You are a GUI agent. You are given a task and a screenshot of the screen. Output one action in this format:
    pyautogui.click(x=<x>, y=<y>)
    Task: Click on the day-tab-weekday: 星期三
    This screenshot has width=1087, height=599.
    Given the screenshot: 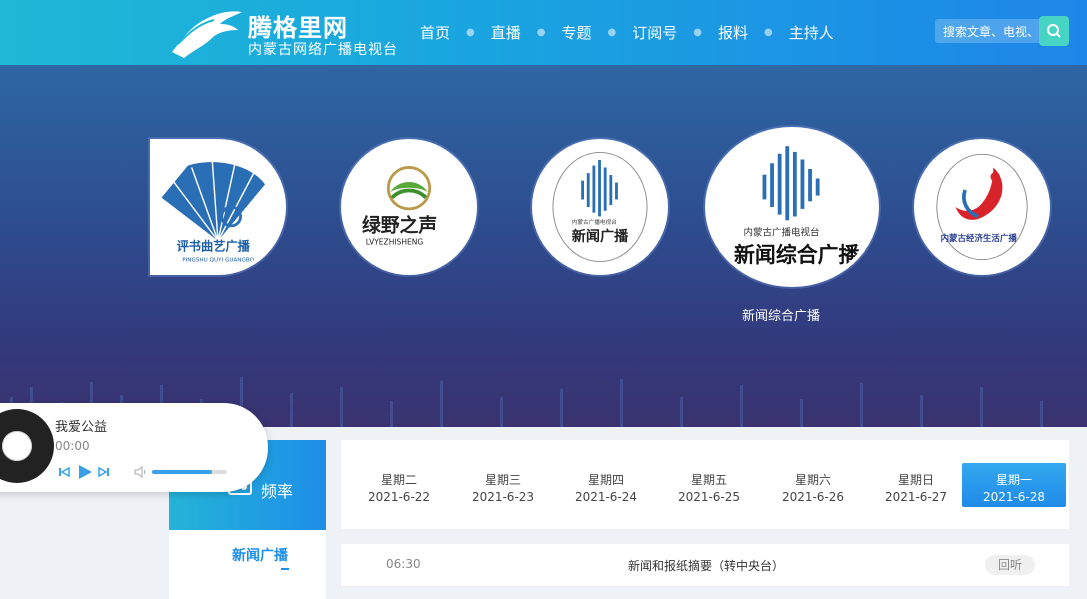 What is the action you would take?
    pyautogui.click(x=502, y=480)
    